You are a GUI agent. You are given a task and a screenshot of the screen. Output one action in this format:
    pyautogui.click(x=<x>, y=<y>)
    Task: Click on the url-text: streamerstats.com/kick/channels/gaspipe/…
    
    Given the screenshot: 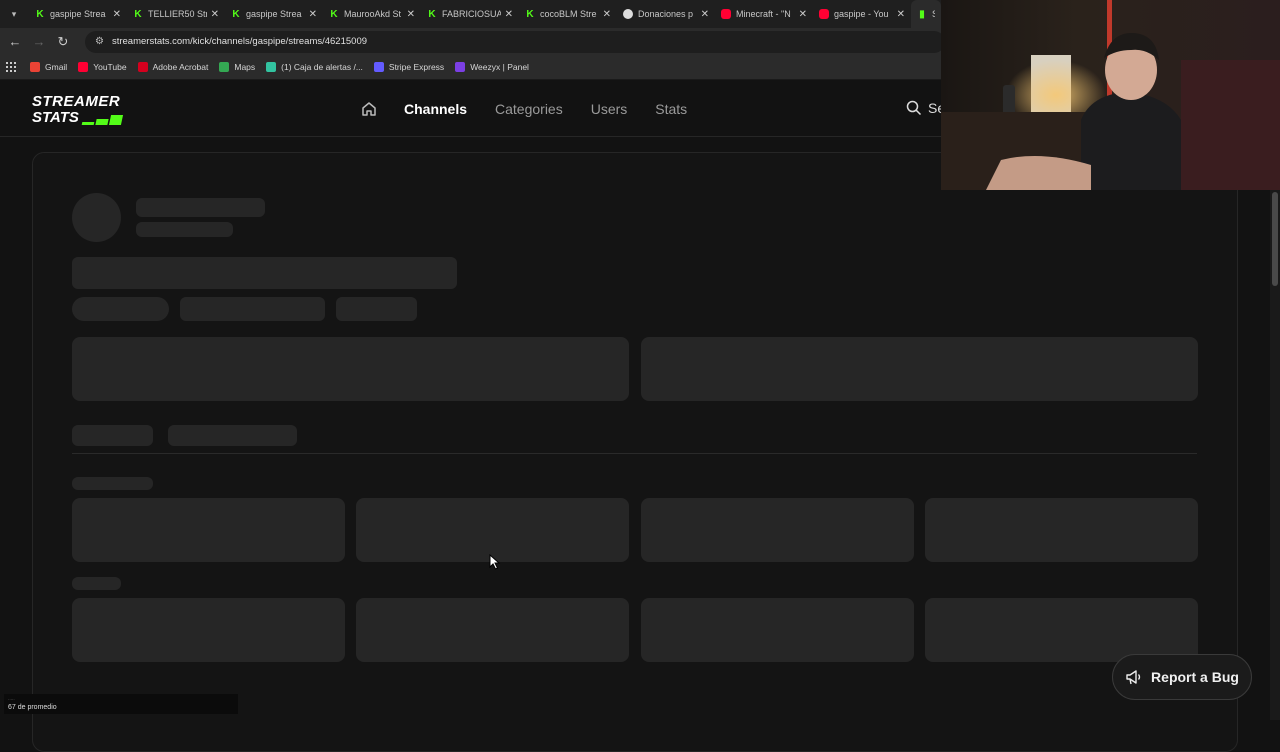 What is the action you would take?
    pyautogui.click(x=239, y=41)
    